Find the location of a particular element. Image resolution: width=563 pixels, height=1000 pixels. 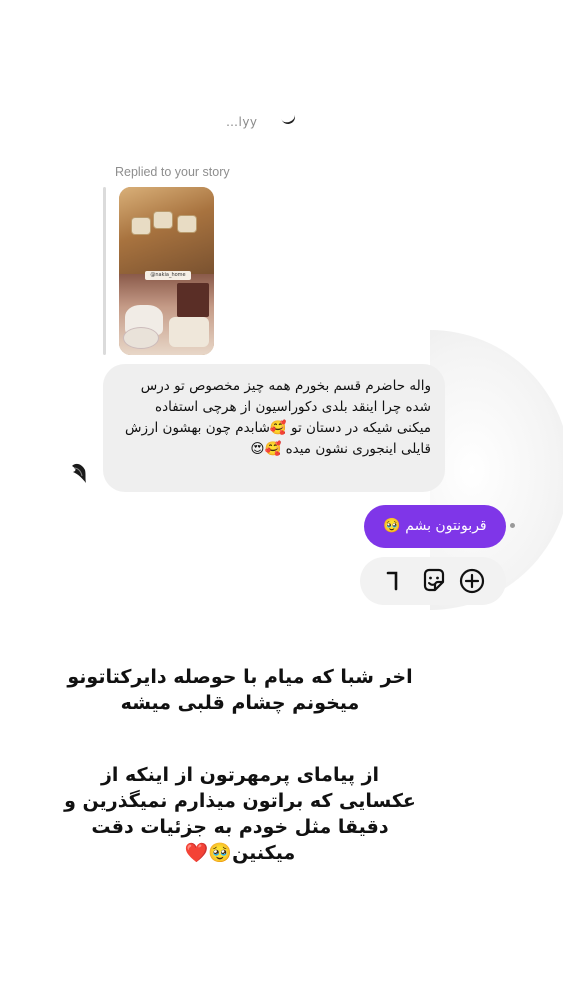

sent-message-bubble: قربونتون بشم 🥹 is located at coordinates (435, 526).